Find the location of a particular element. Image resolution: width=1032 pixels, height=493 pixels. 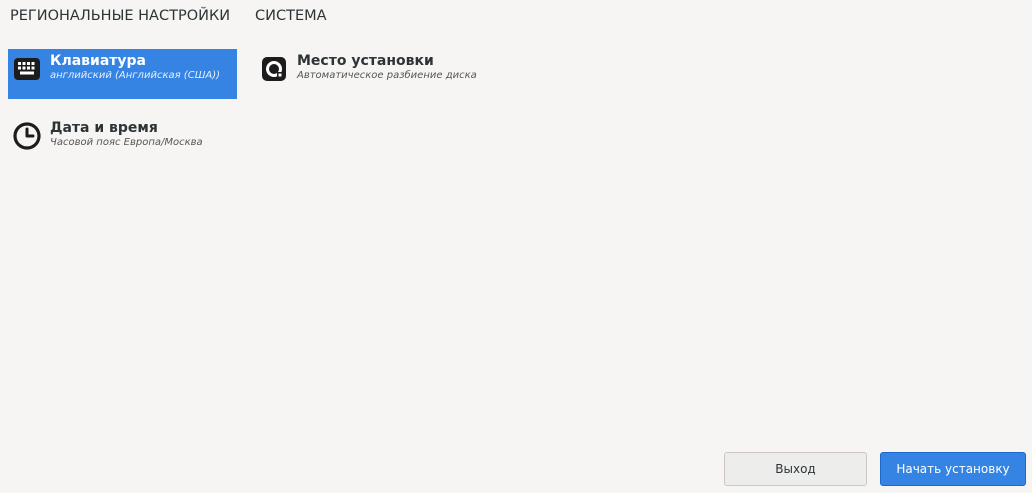

keyboard-spoke-title: Клавиатура is located at coordinates (98, 61).